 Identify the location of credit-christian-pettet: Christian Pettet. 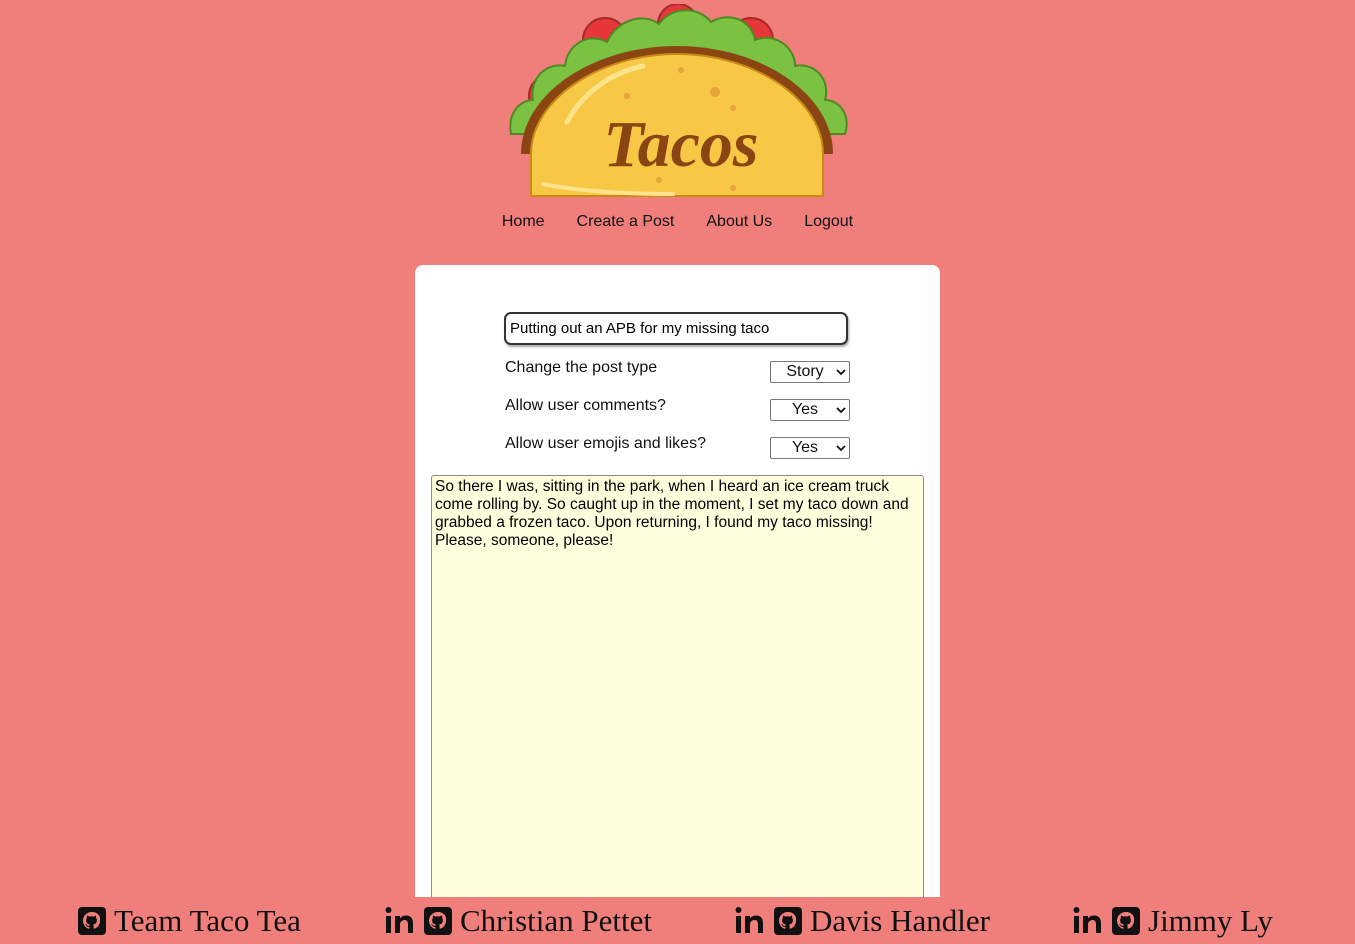
(518, 921).